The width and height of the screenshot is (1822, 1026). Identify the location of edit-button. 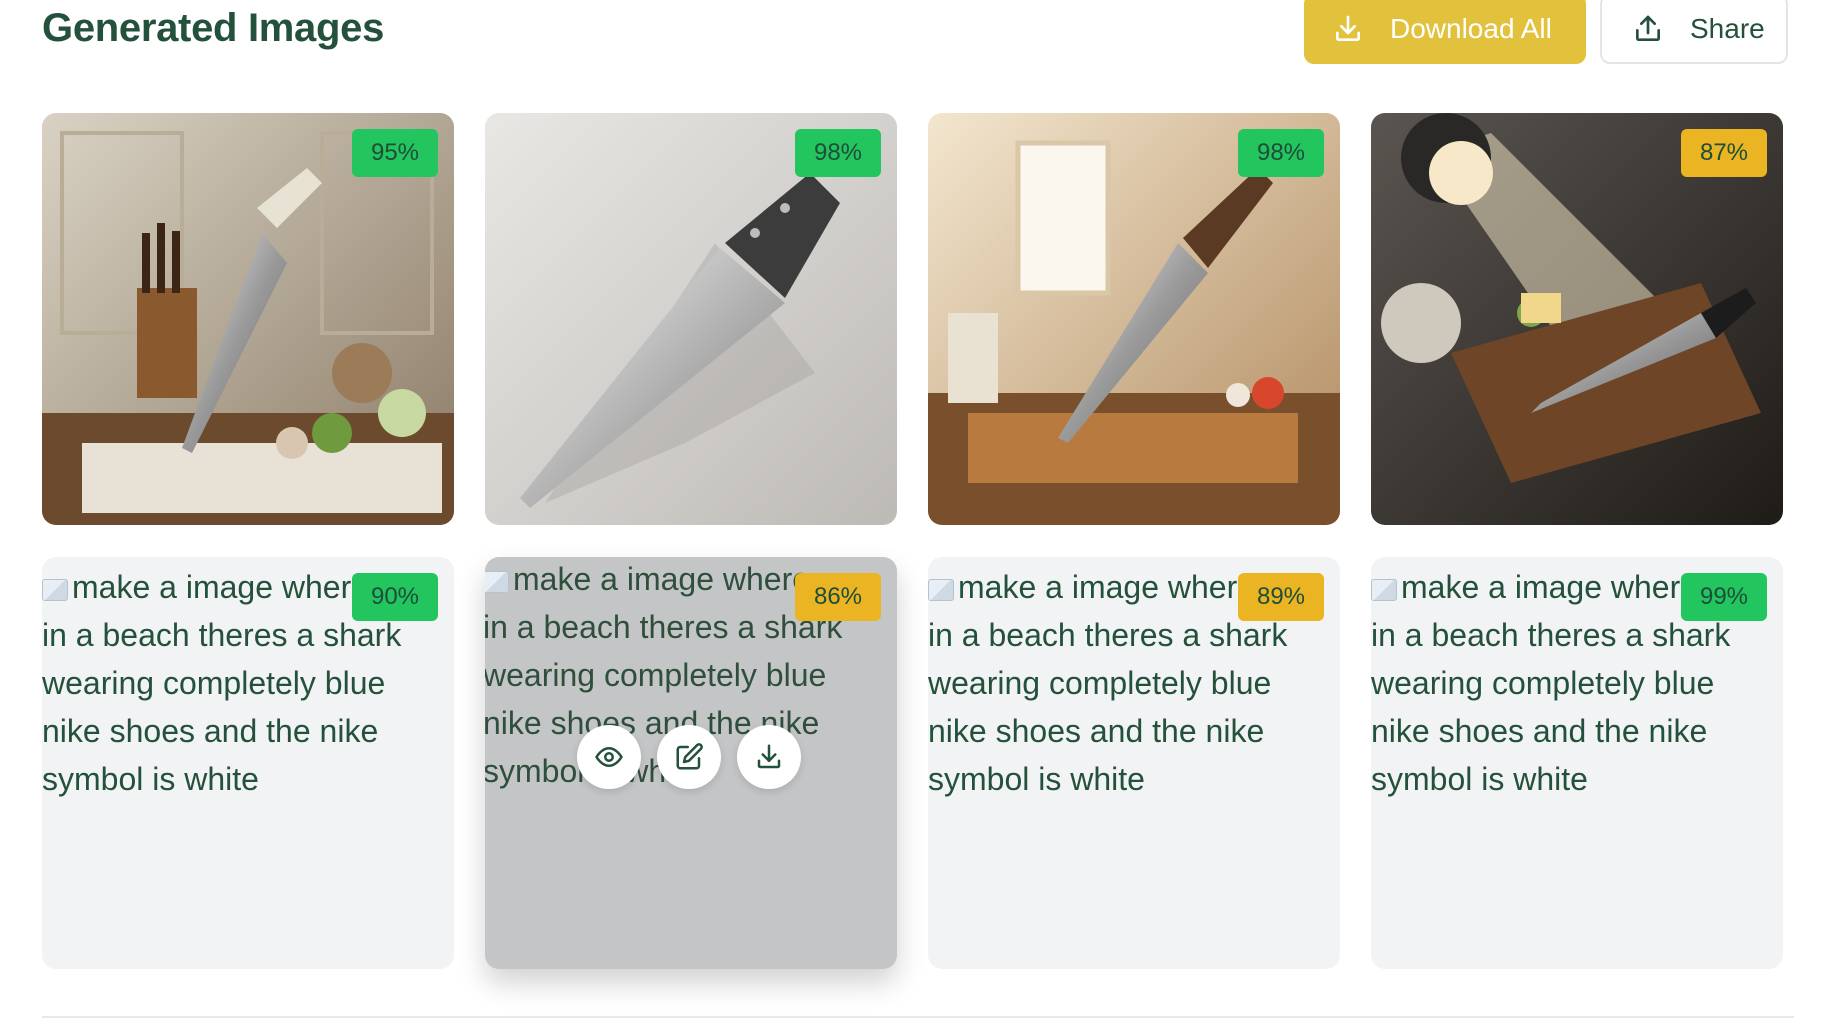
(689, 757).